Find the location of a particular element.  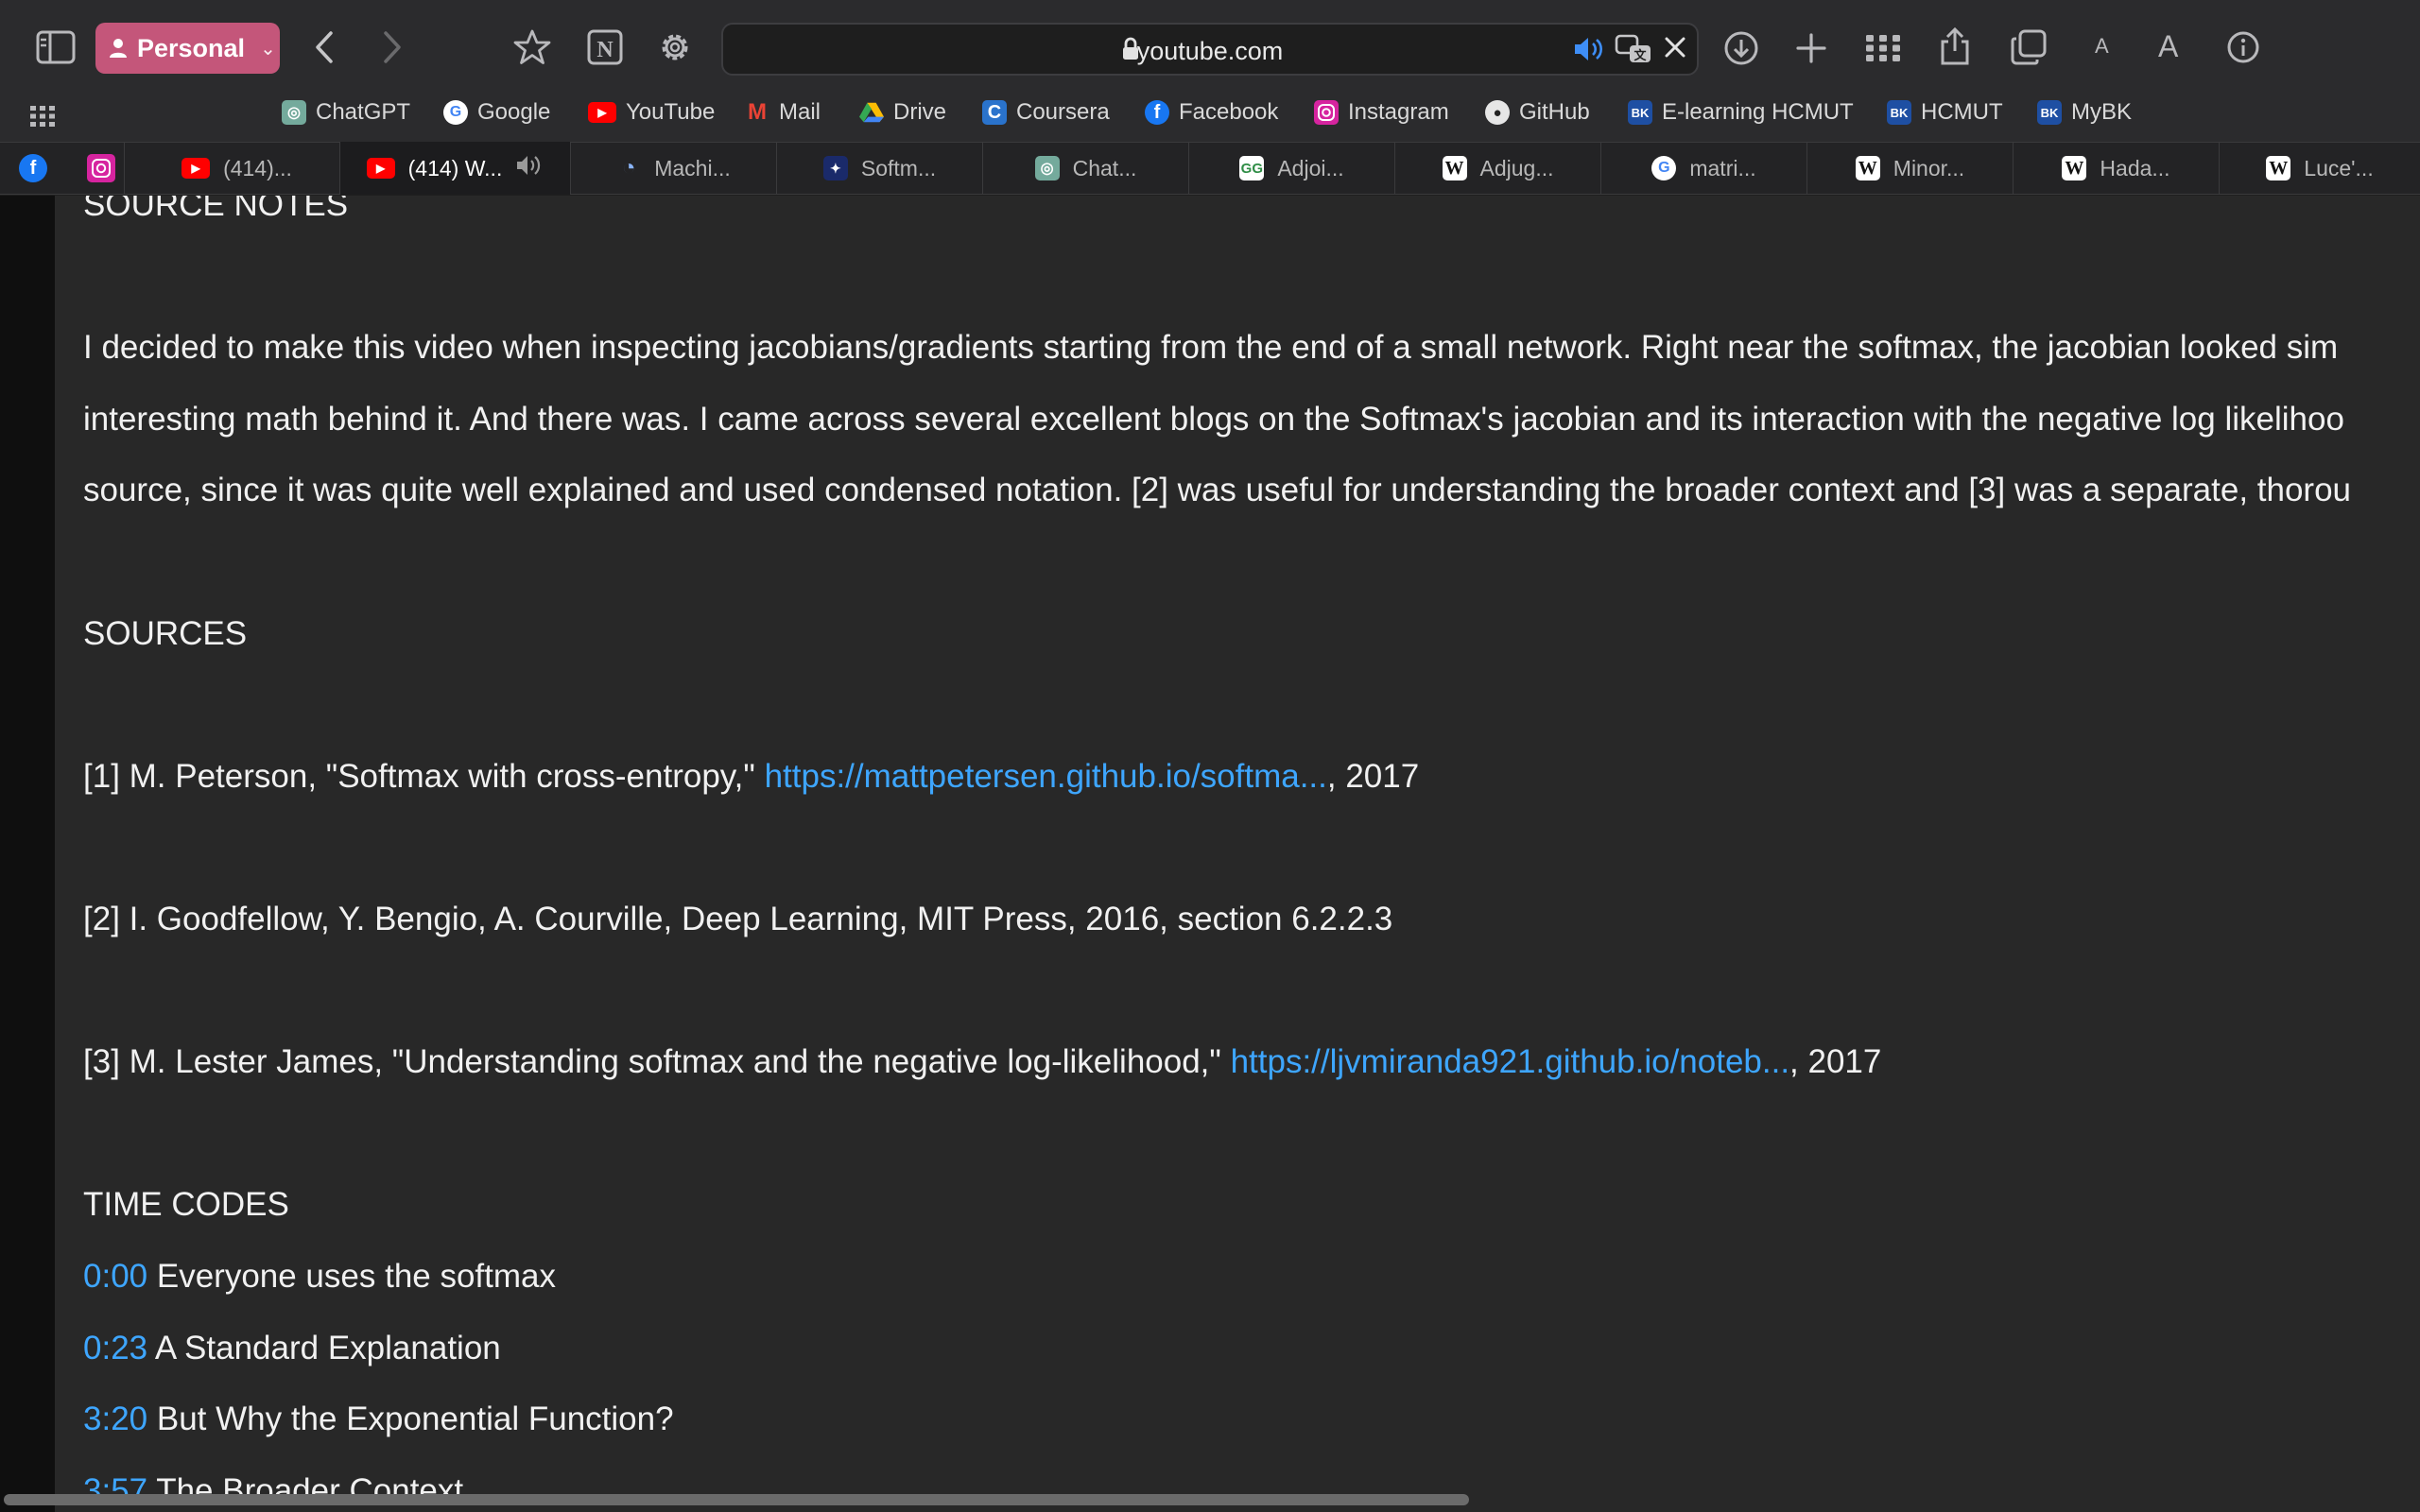

speaker-audio-icon is located at coordinates (1589, 49).